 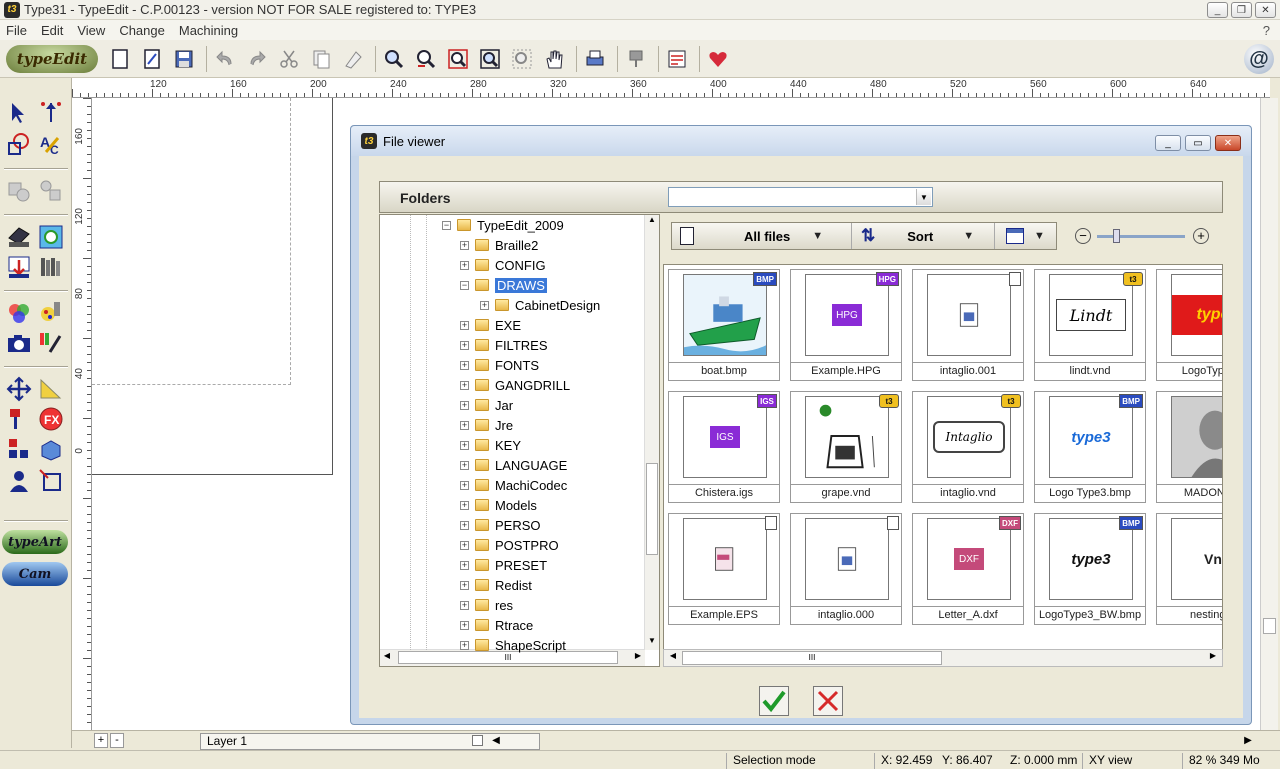 I want to click on machine-icon, so click(x=636, y=59).